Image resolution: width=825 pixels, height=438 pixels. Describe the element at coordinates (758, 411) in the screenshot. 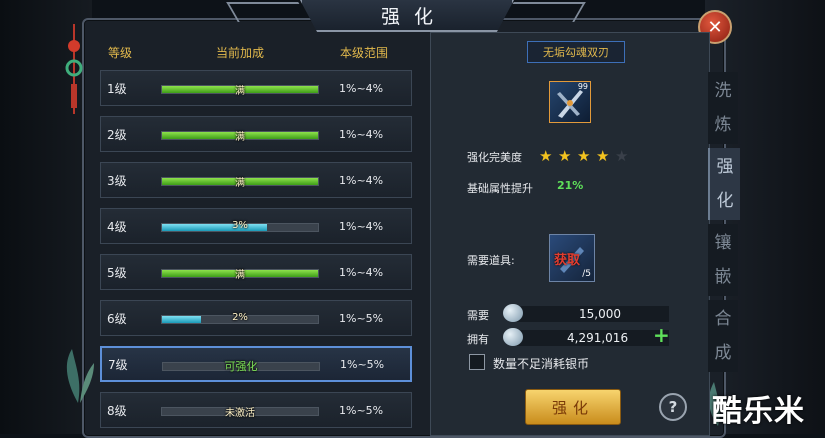

I see `watermark-logo: 酷乐米` at that location.